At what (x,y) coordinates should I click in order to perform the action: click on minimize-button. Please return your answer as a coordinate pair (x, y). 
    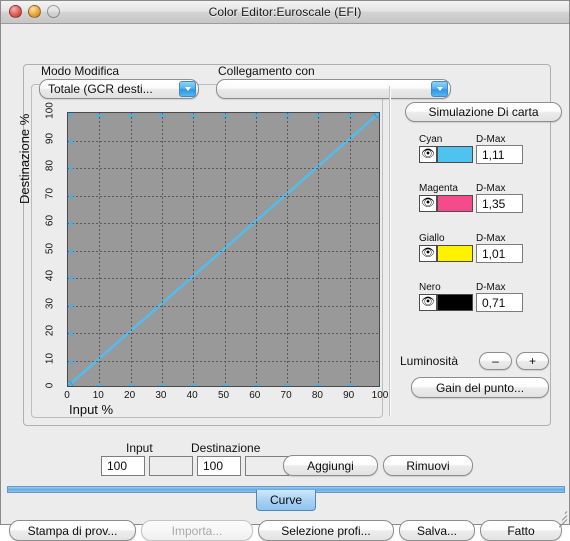
    Looking at the image, I should click on (34, 11).